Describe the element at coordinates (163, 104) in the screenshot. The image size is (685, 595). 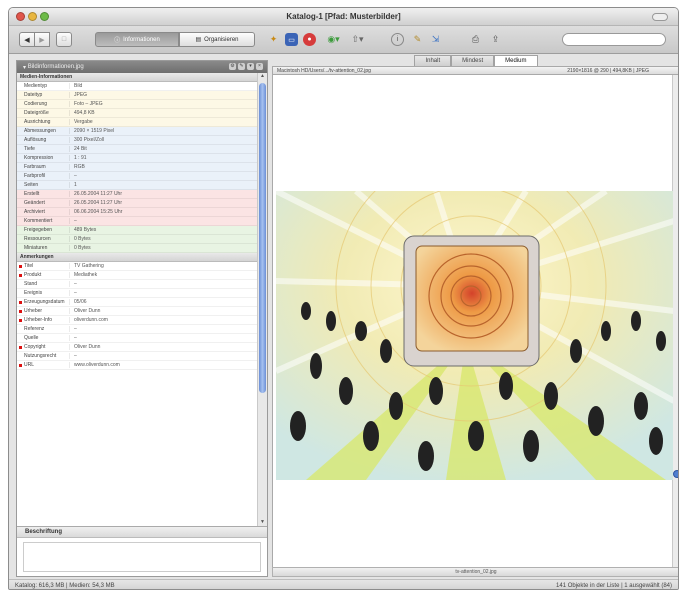
I see `metadata-value: Foto – JPEG` at that location.